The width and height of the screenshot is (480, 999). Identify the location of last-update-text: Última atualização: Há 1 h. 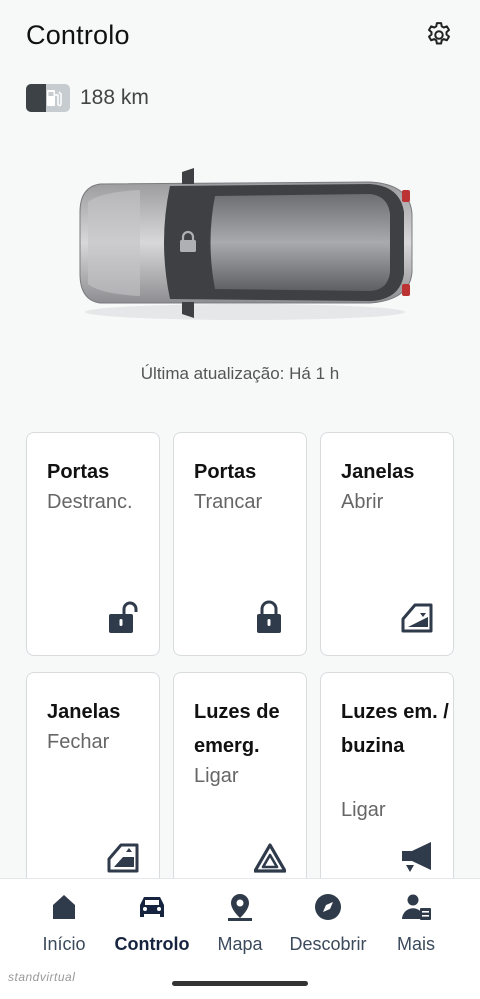
(240, 373).